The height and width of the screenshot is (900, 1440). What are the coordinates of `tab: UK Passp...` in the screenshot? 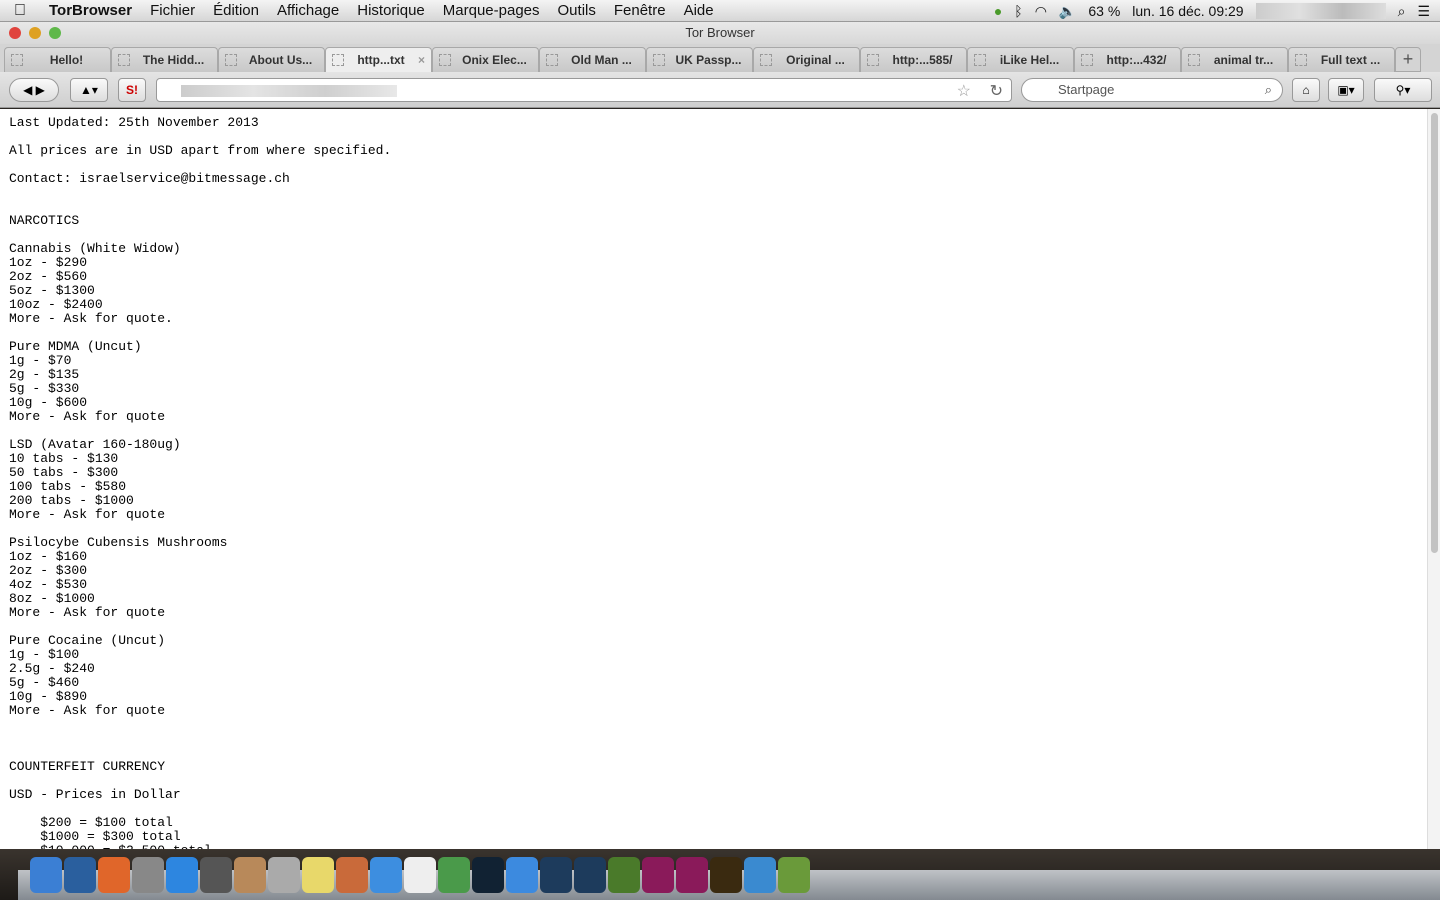 It's located at (699, 59).